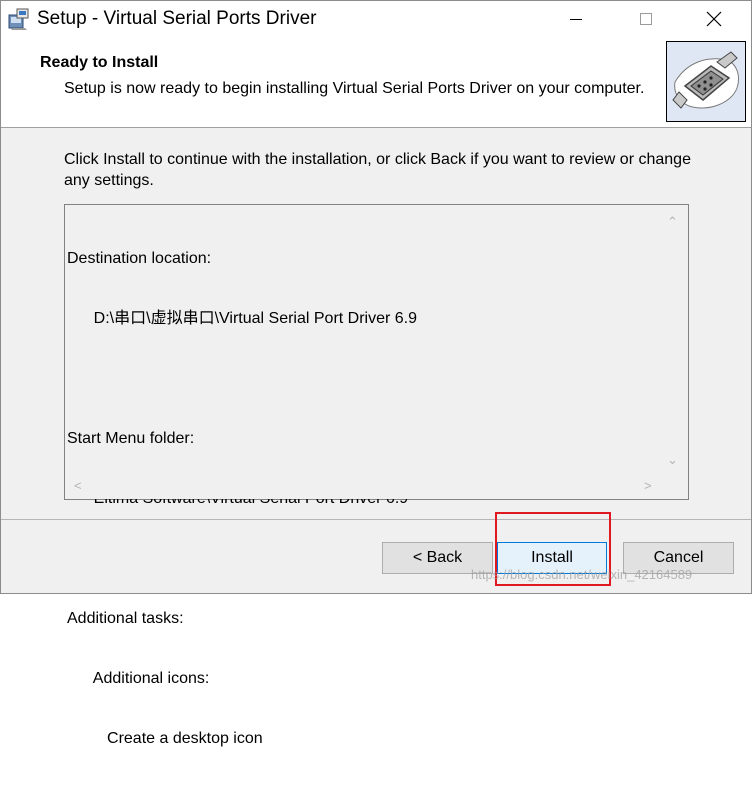 This screenshot has height=789, width=752. I want to click on maximize-button, so click(646, 19).